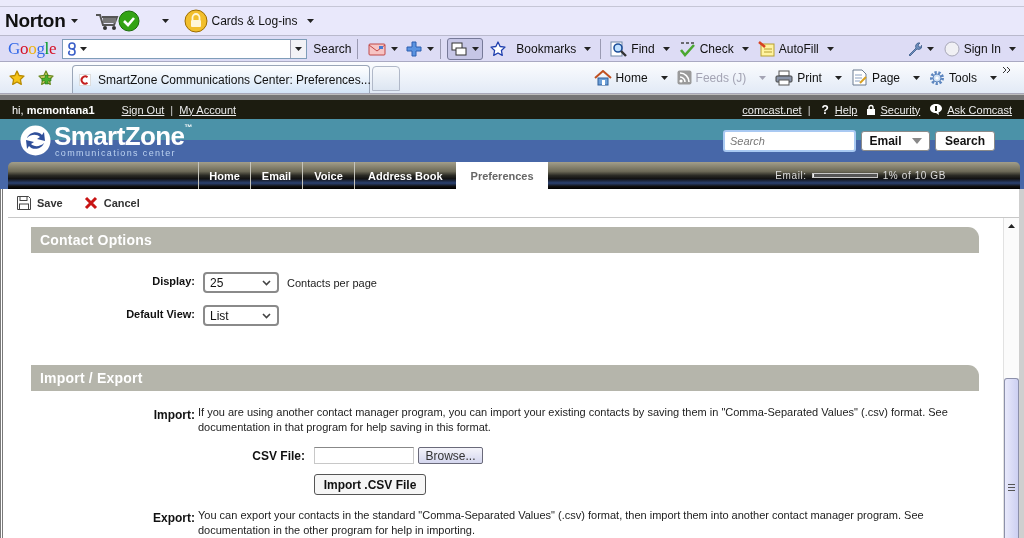 Image resolution: width=1024 pixels, height=538 pixels. What do you see at coordinates (789, 140) in the screenshot?
I see `search-field: Search` at bounding box center [789, 140].